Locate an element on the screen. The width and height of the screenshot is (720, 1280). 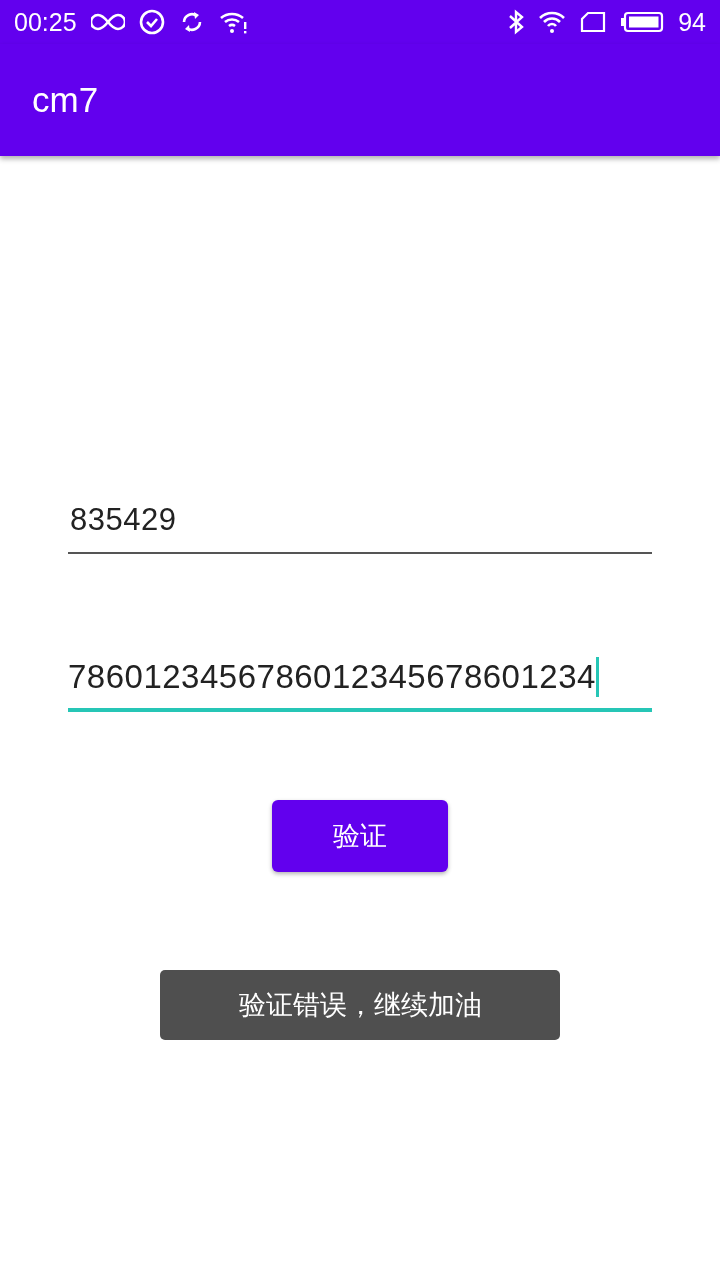
toast-message: 验证错误，继续加油 is located at coordinates (360, 1005).